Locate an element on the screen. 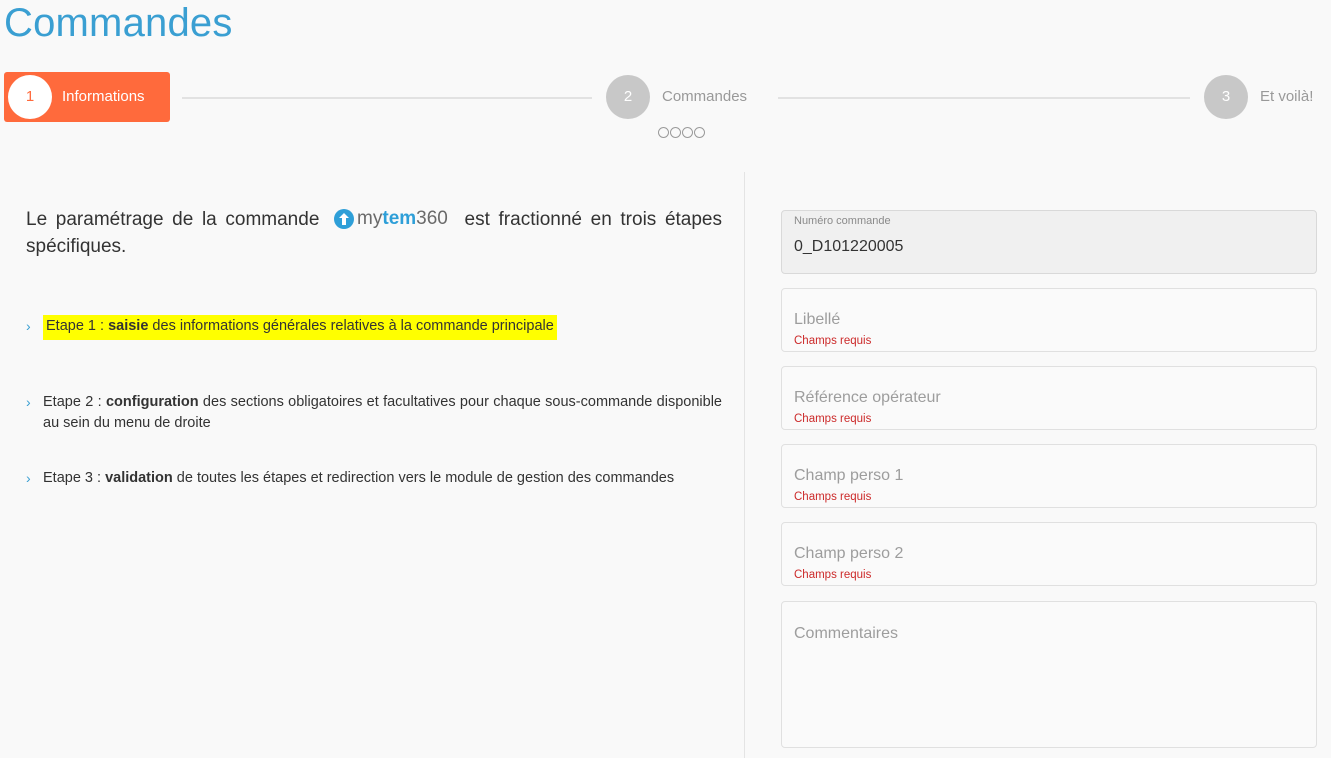 The height and width of the screenshot is (758, 1331). step-label: Et voilà! is located at coordinates (1287, 96).